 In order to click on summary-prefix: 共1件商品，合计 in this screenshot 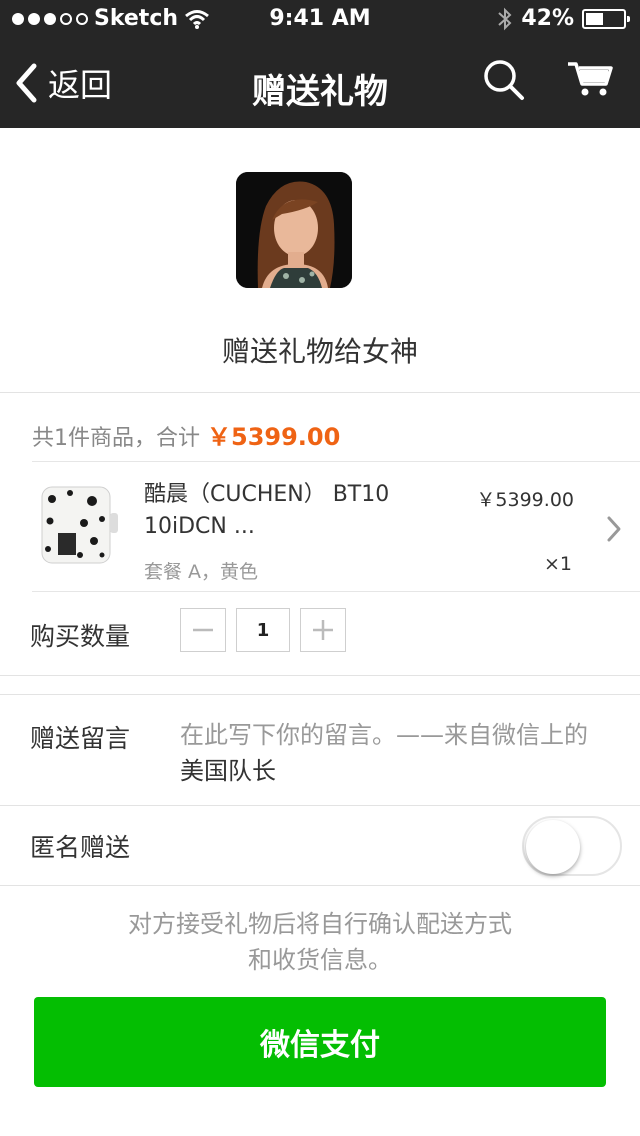, I will do `click(116, 438)`.